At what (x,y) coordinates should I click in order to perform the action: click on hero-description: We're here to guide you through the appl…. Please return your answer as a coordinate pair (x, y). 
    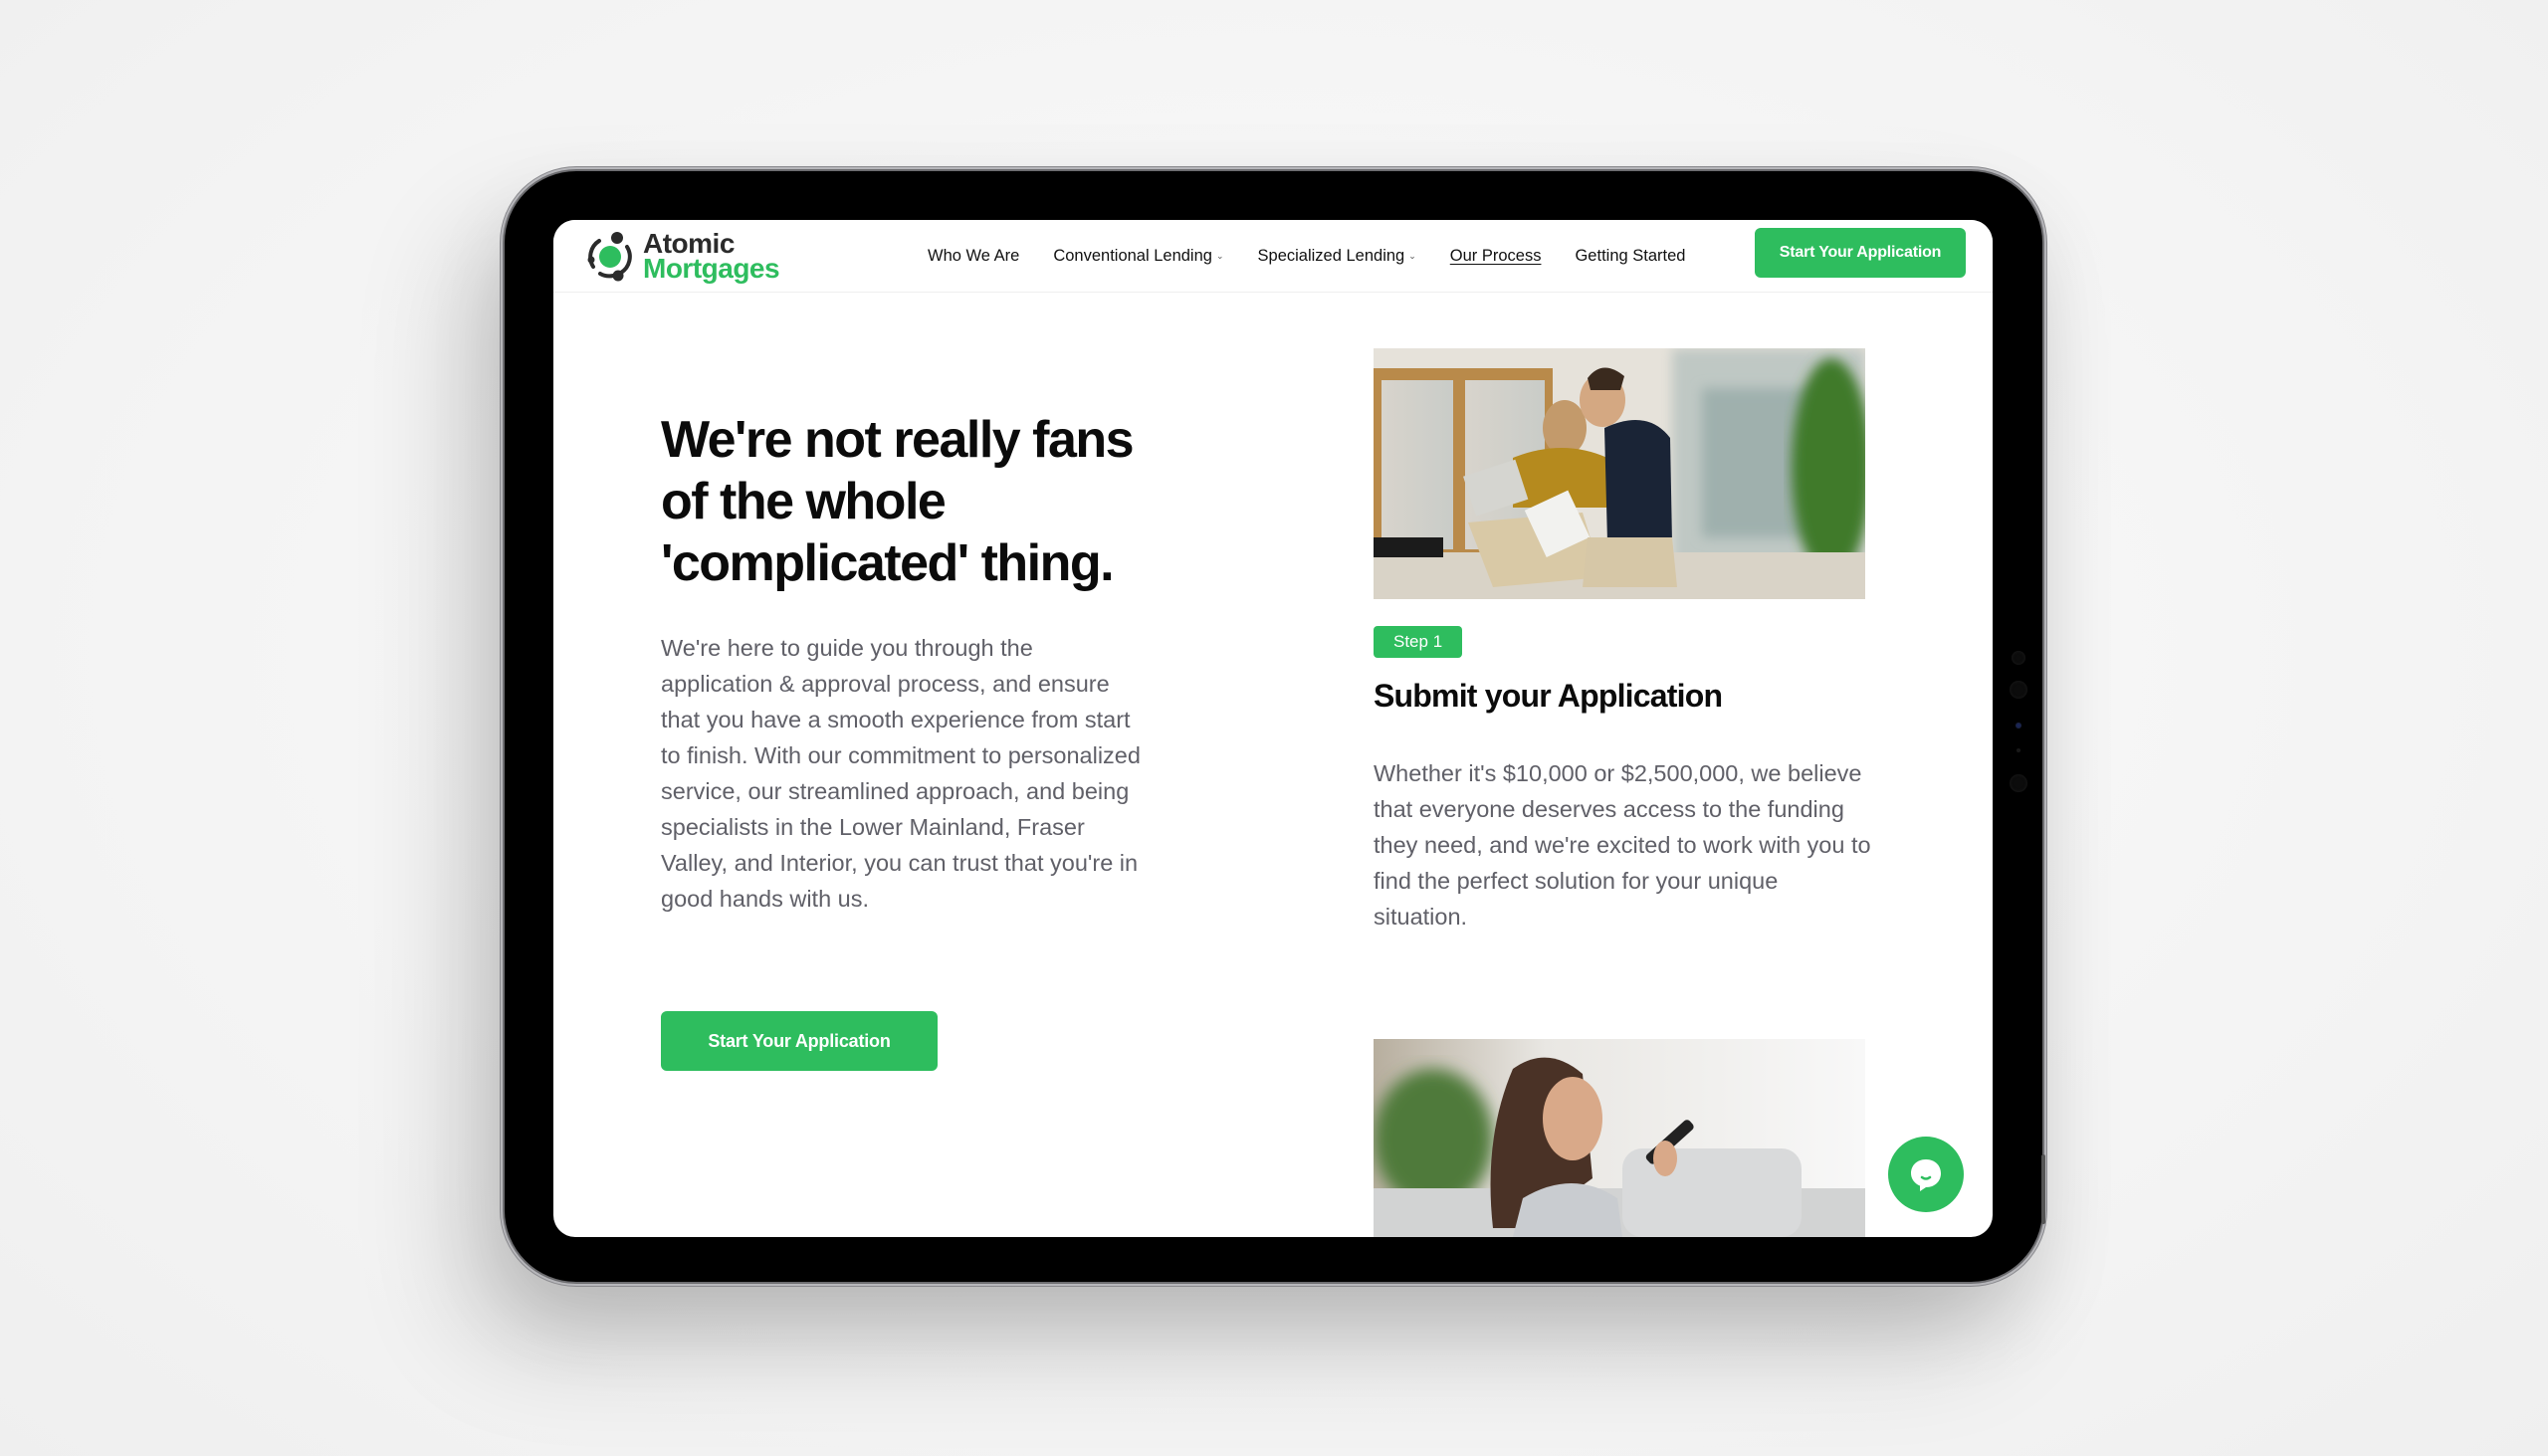
    Looking at the image, I should click on (901, 773).